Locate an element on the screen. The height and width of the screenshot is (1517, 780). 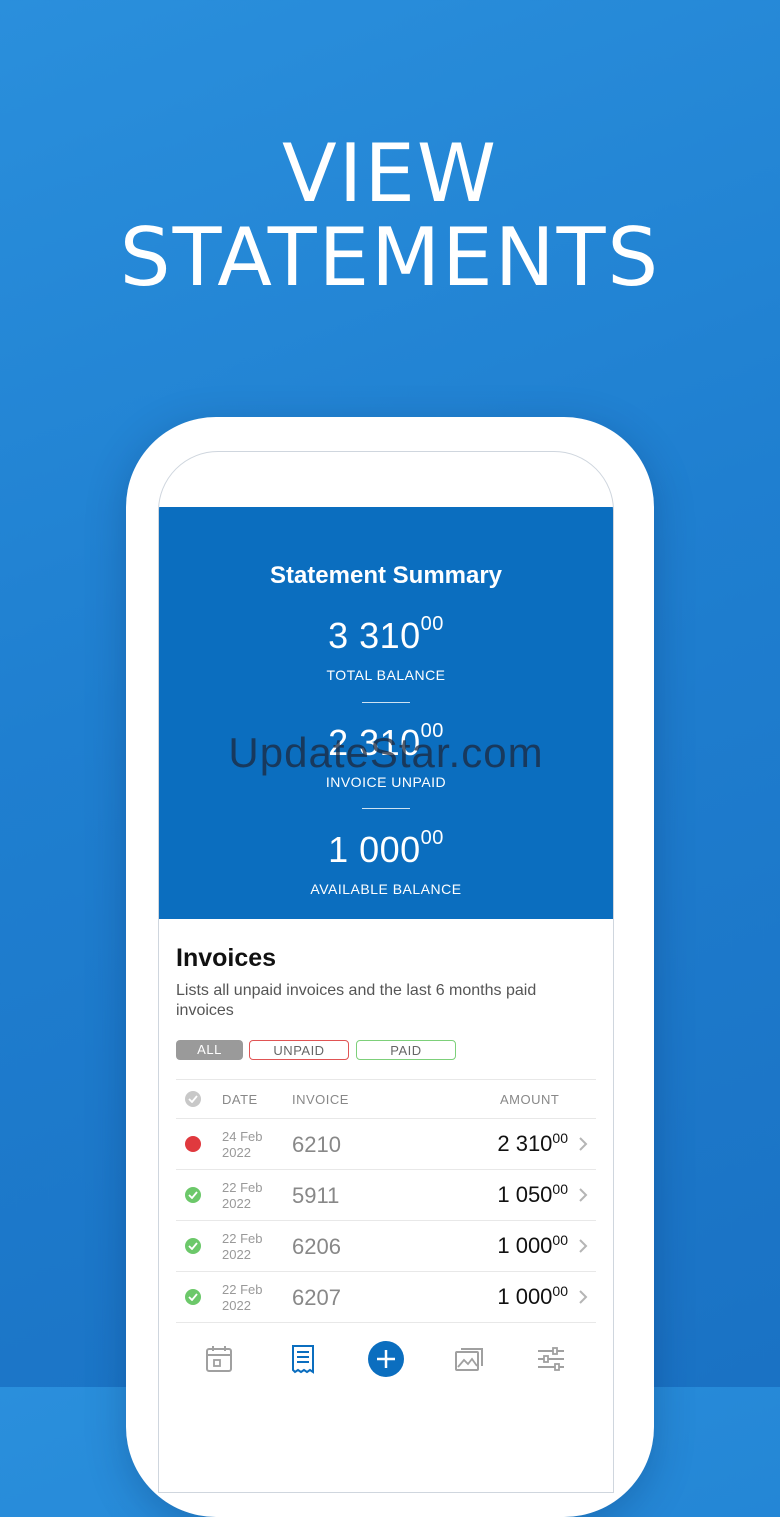
headline-line-2: STATEMENTS is located at coordinates (390, 257).